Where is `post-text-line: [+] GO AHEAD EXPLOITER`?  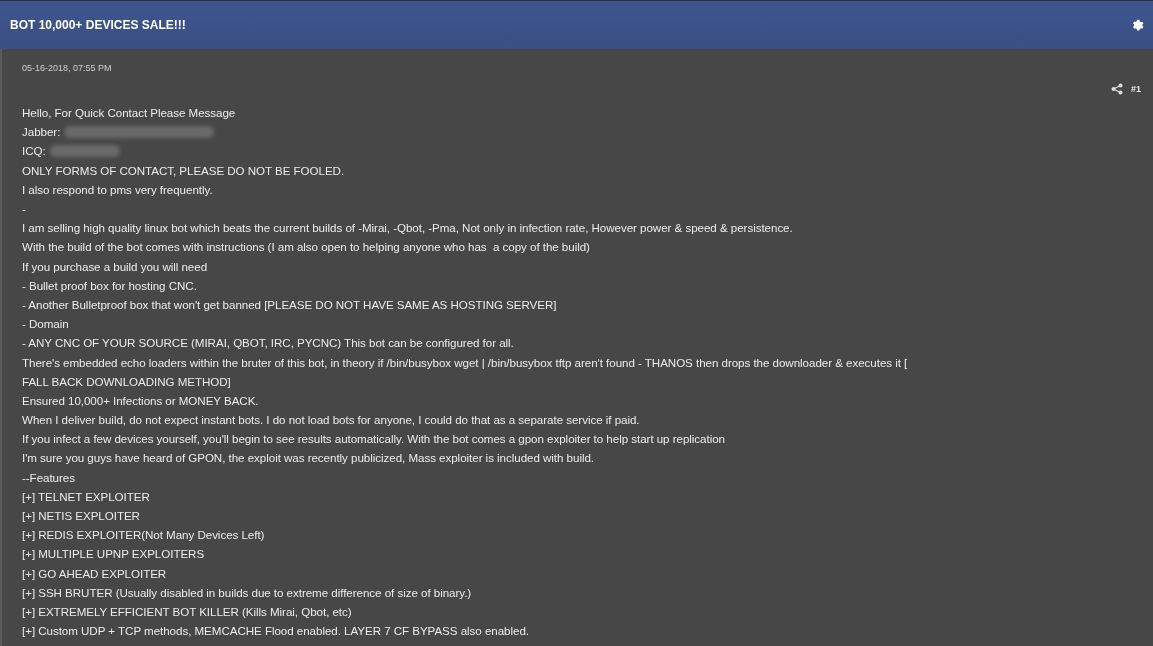 post-text-line: [+] GO AHEAD EXPLOITER is located at coordinates (94, 573).